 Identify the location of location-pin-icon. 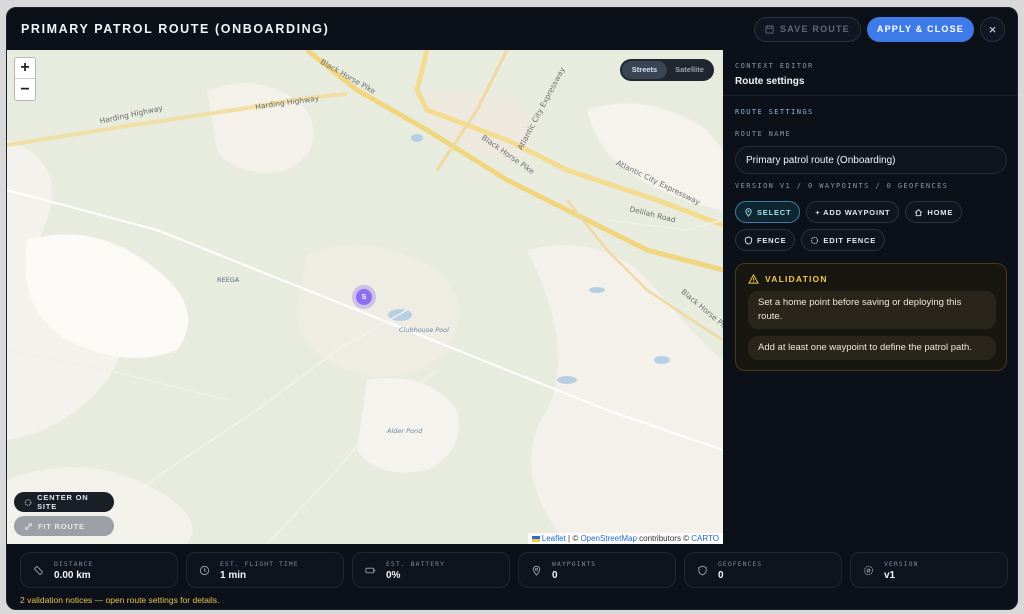
(748, 212).